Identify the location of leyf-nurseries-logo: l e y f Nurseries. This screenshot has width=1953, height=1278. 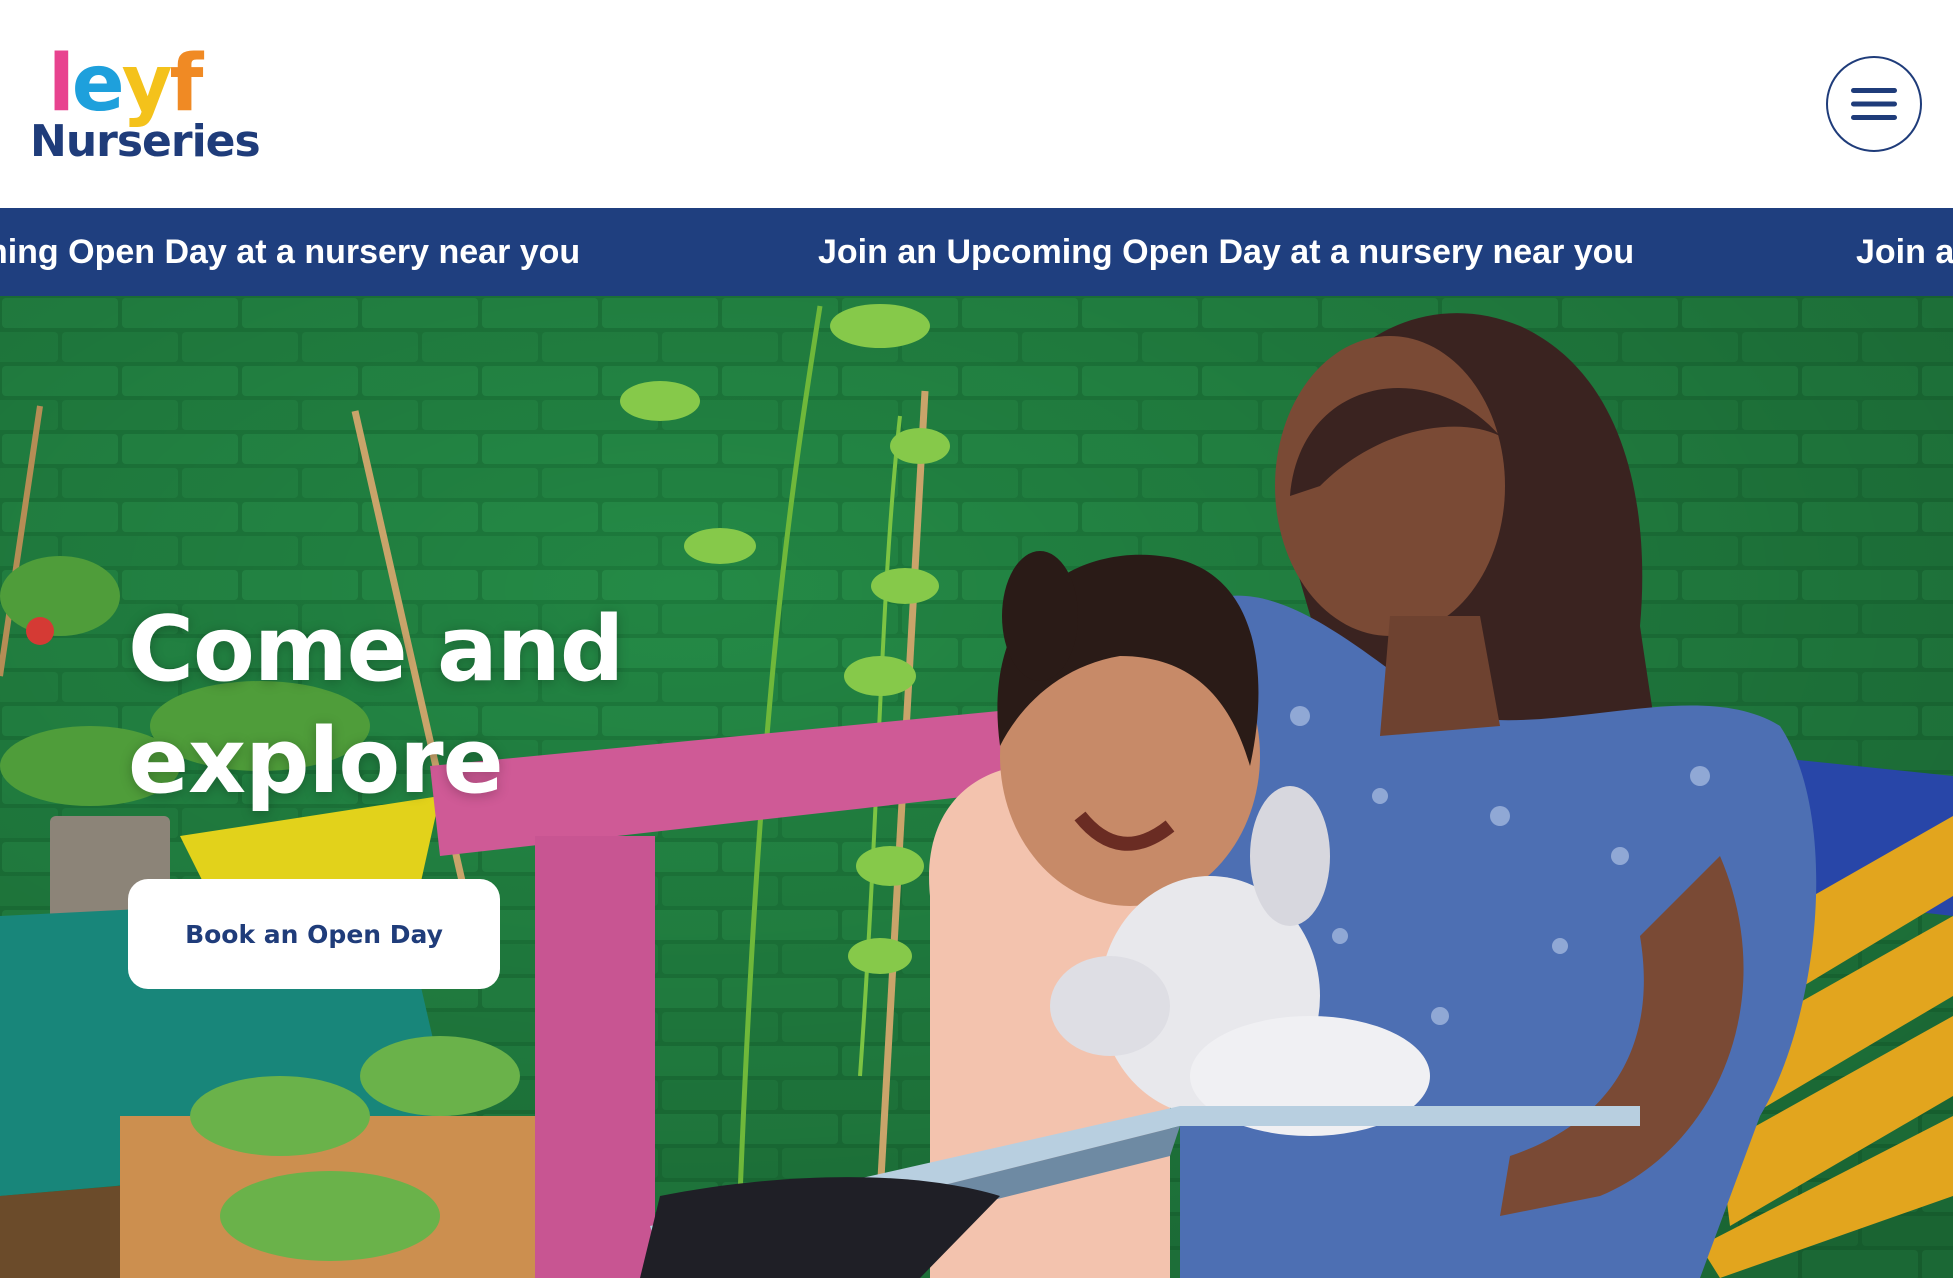
(145, 102).